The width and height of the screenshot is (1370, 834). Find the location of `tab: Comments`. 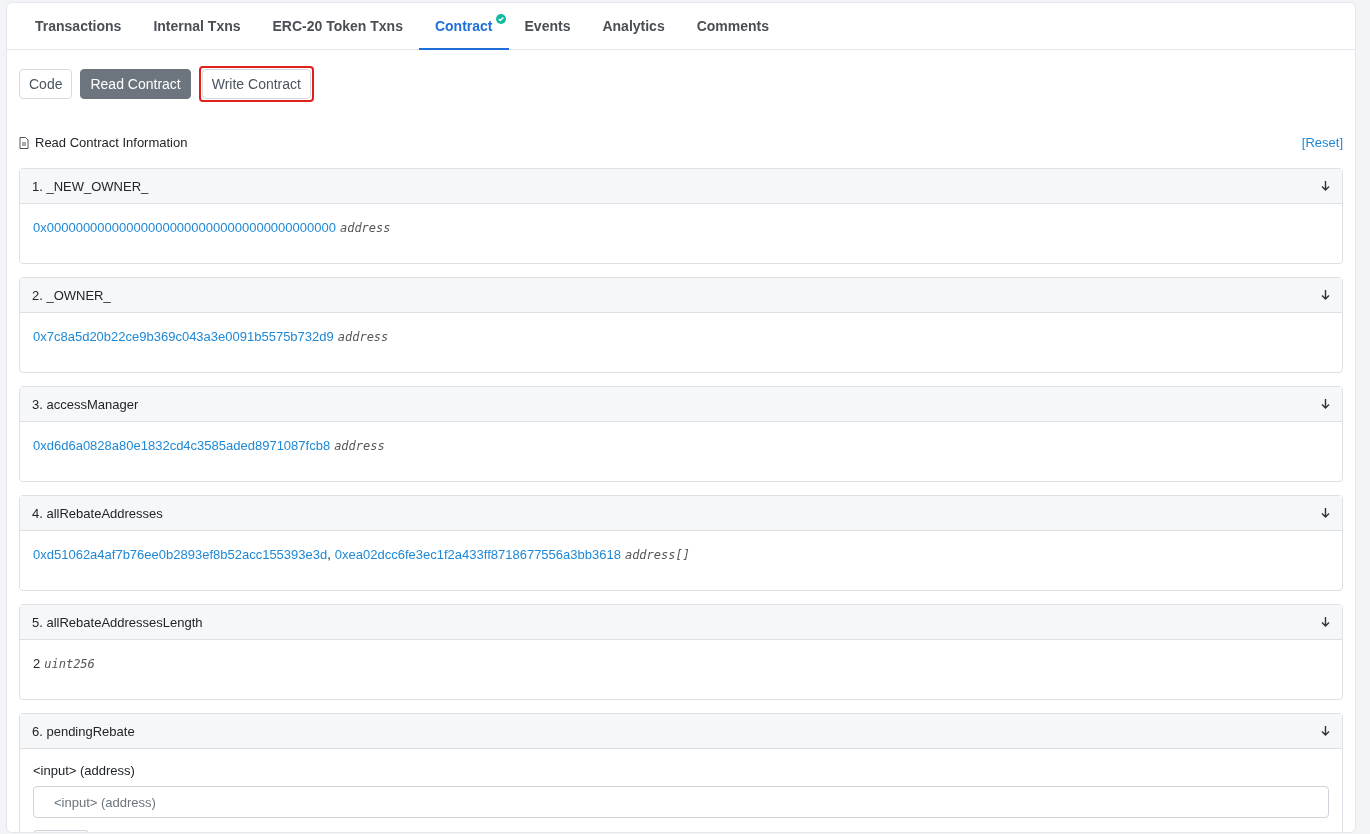

tab: Comments is located at coordinates (733, 26).